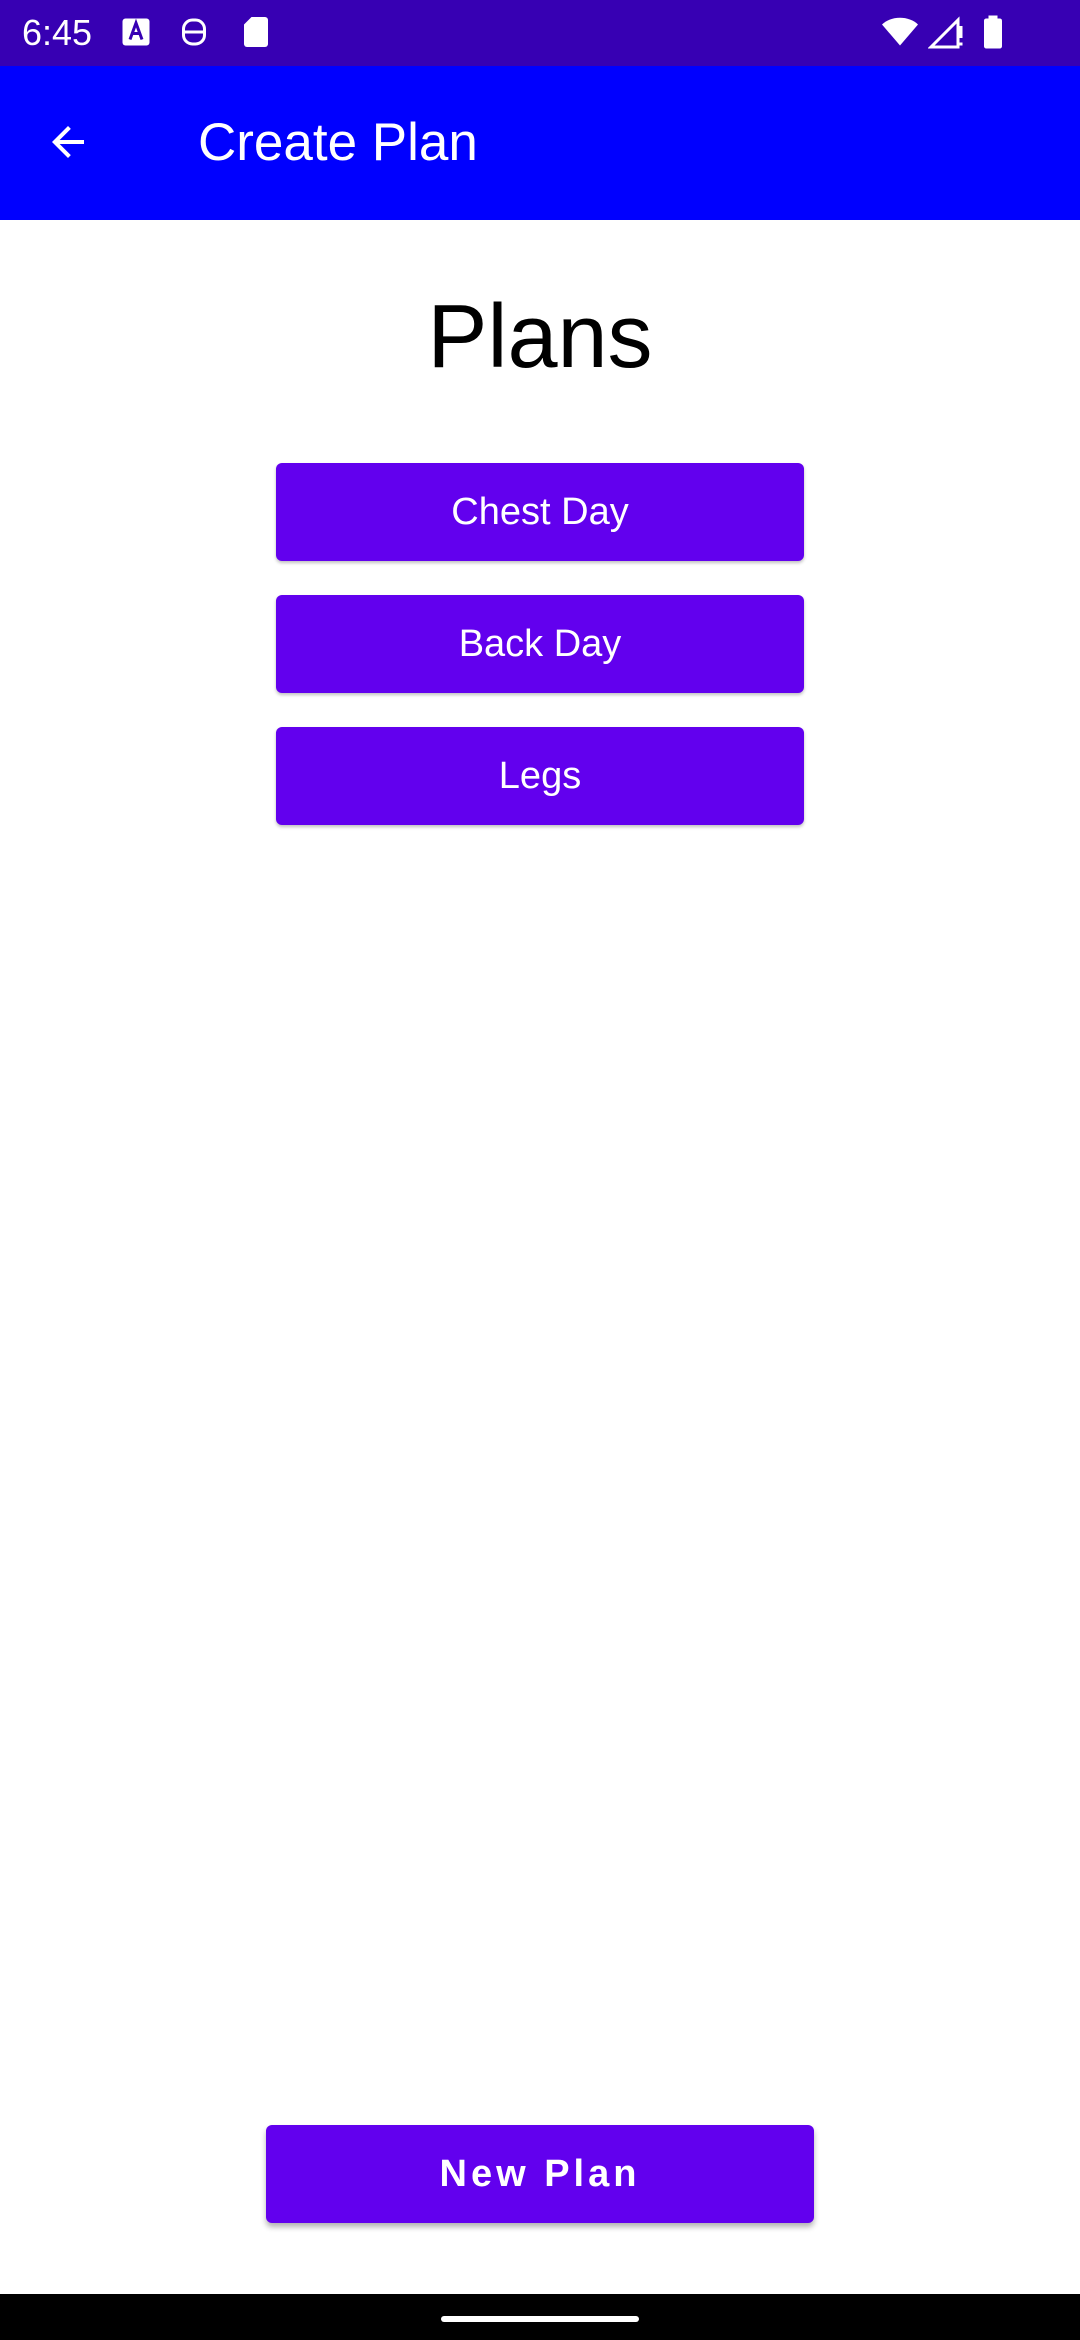  Describe the element at coordinates (945, 32) in the screenshot. I see `signal-icon` at that location.